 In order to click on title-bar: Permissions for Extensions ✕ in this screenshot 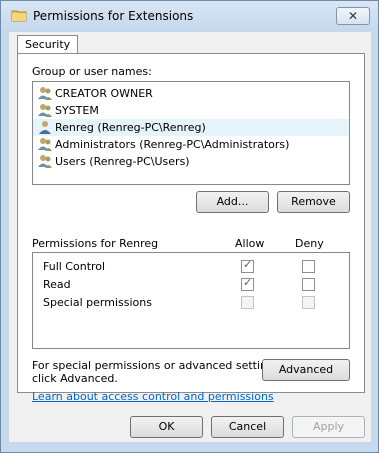, I will do `click(189, 16)`.